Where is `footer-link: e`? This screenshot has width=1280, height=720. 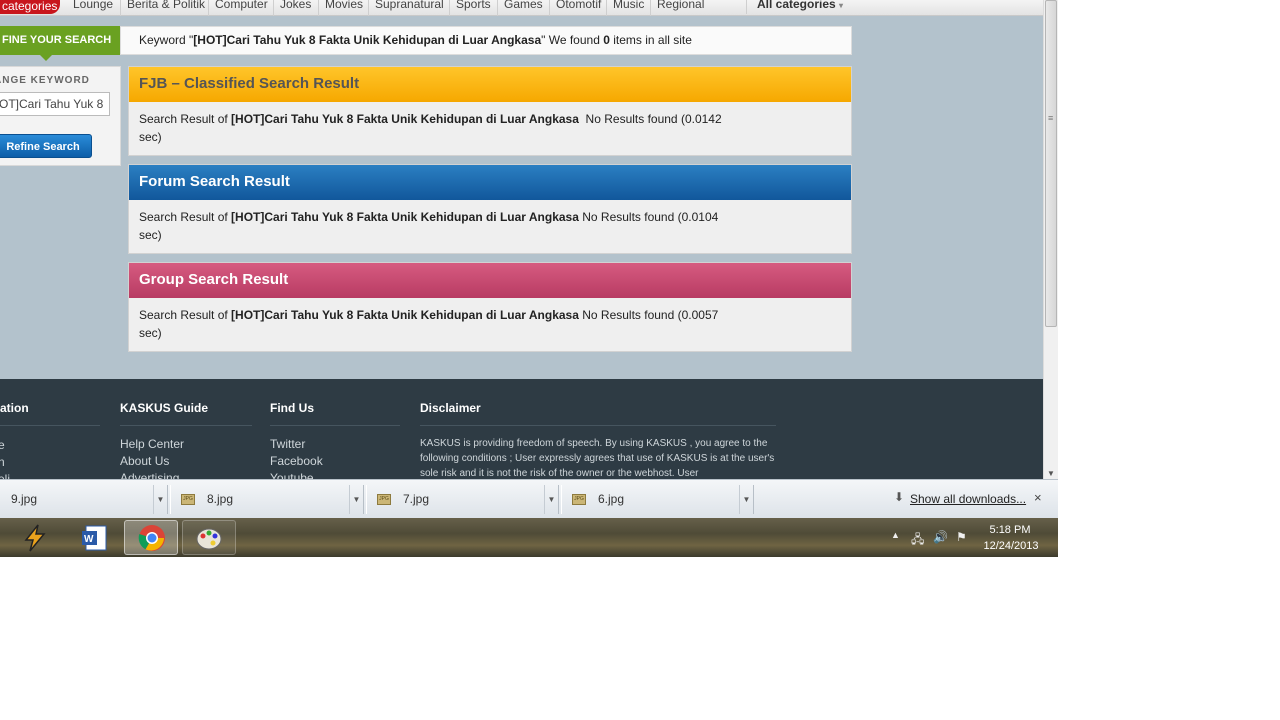
footer-link: e is located at coordinates (2, 445).